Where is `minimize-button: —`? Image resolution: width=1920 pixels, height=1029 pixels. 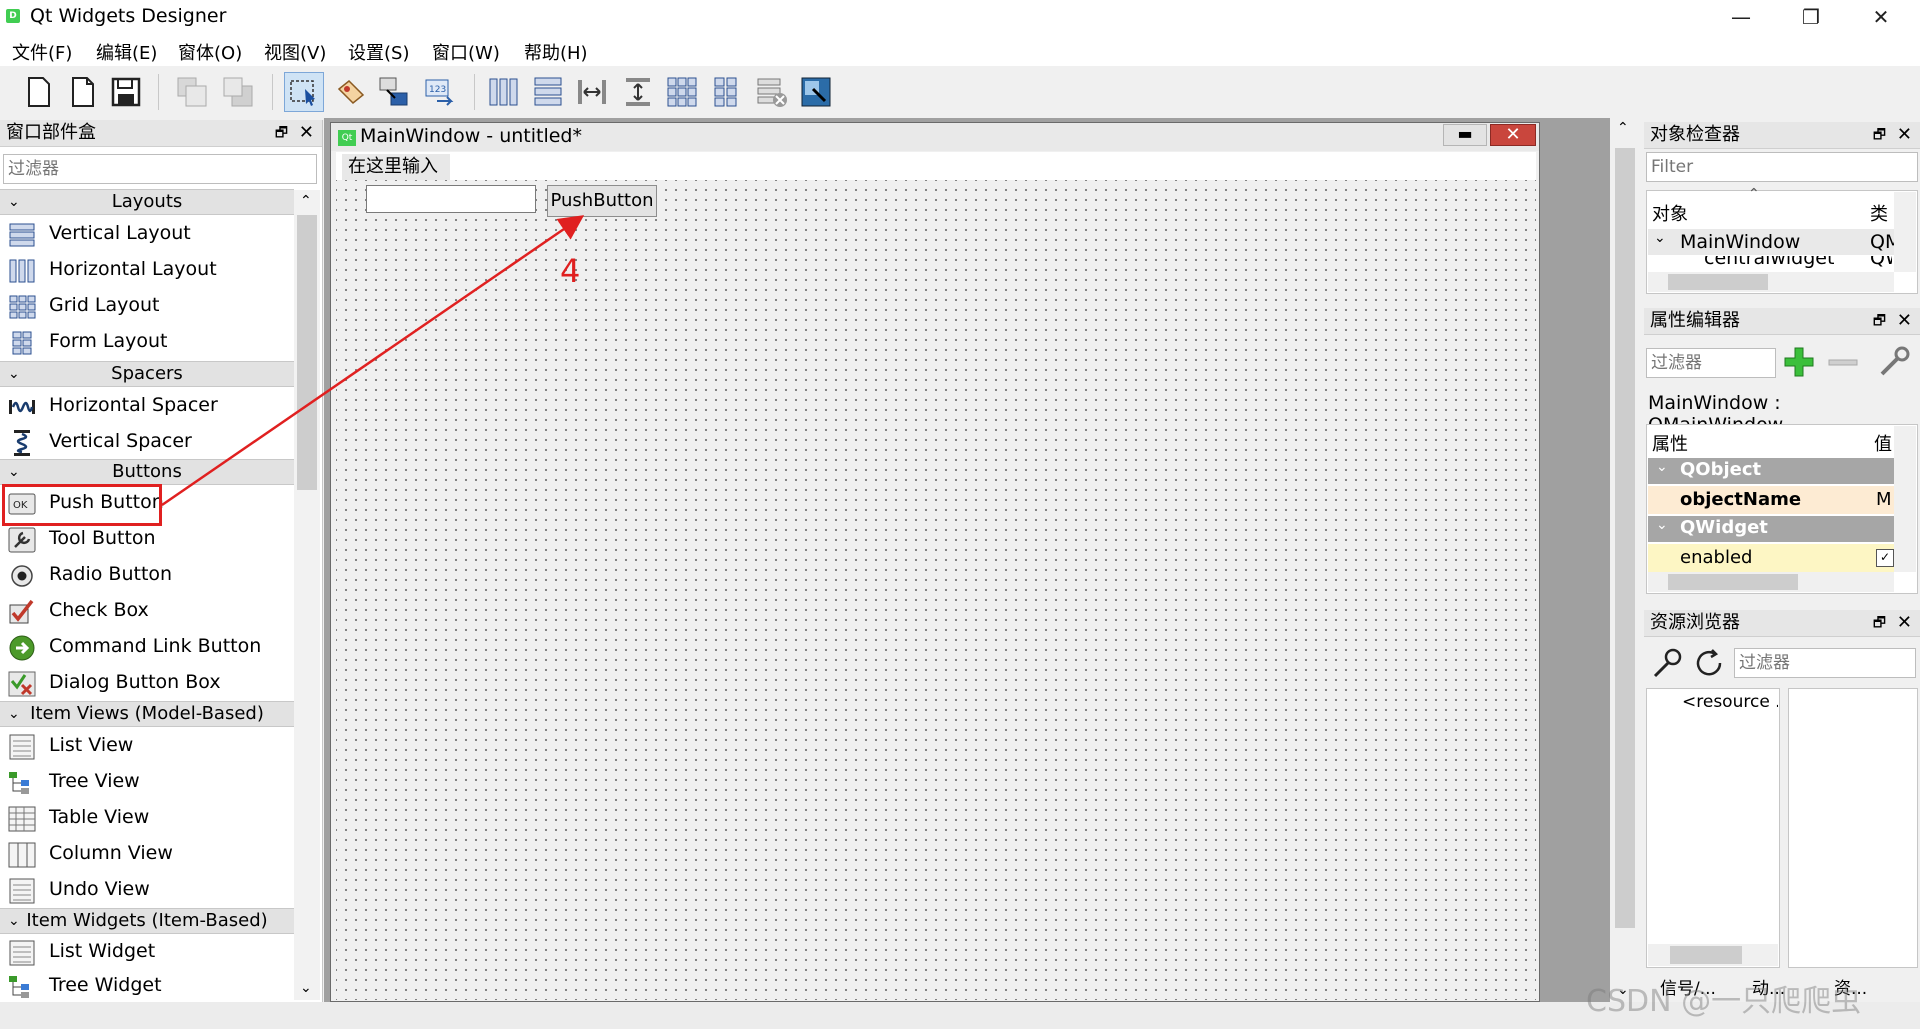 minimize-button: — is located at coordinates (1741, 17).